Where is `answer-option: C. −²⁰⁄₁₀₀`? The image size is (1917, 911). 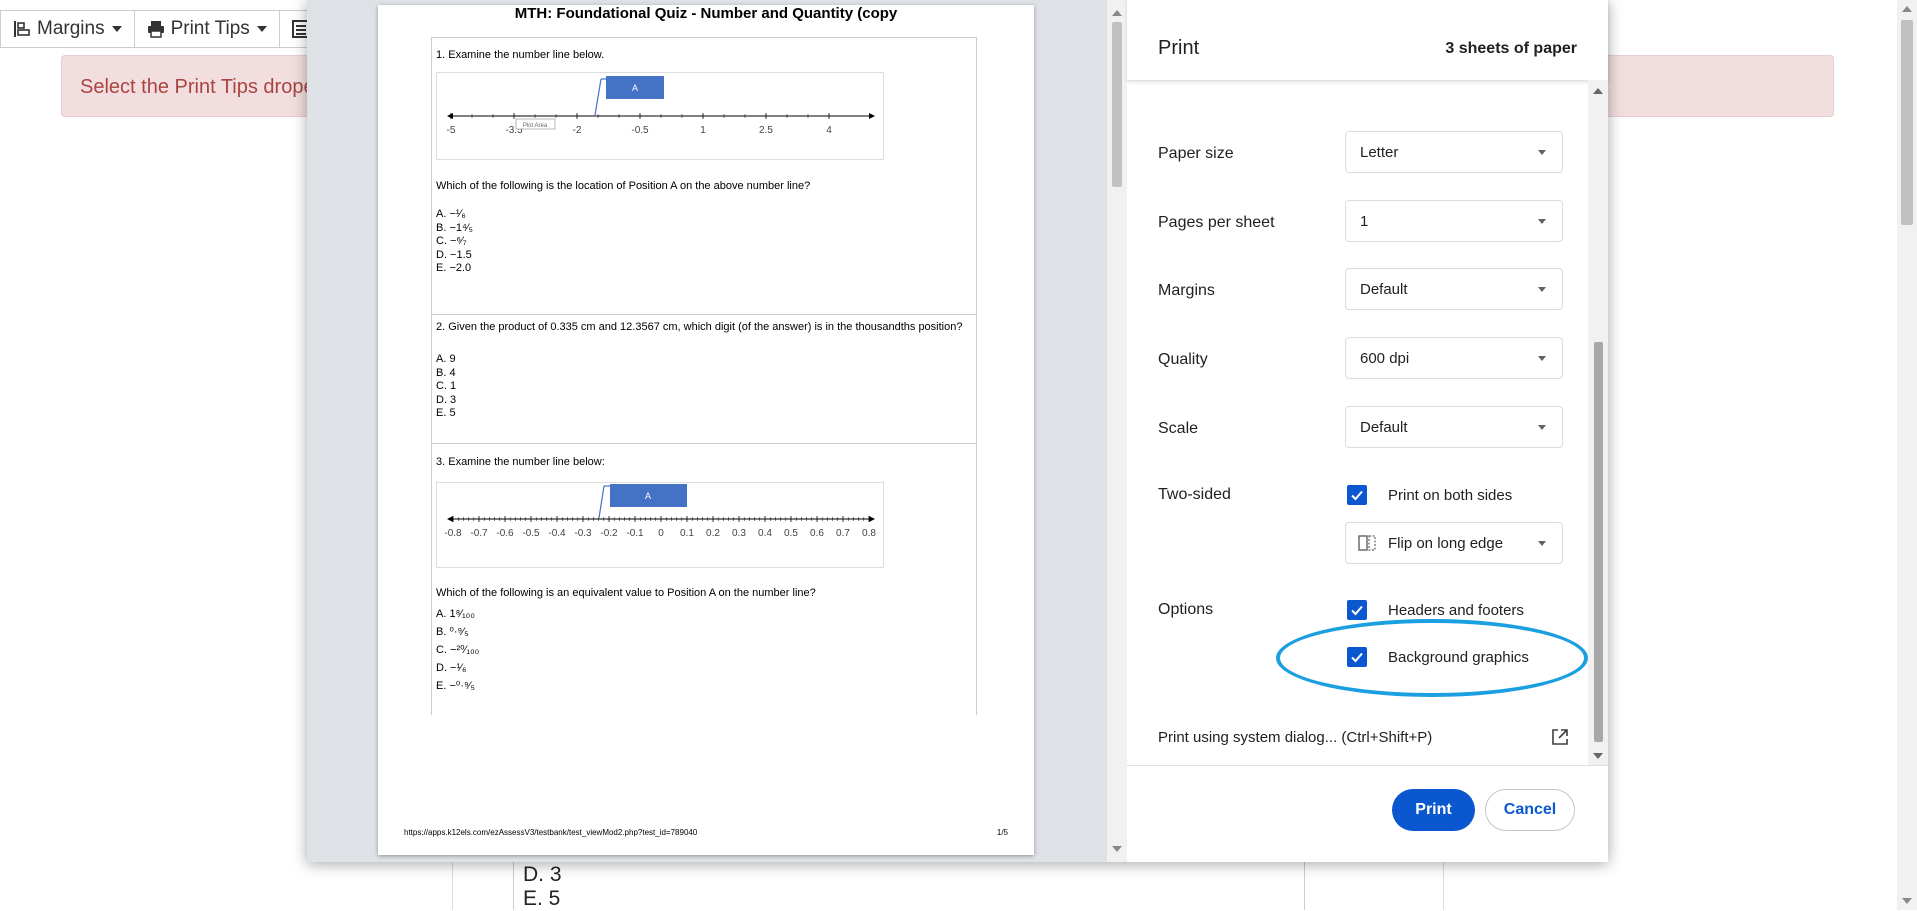 answer-option: C. −²⁰⁄₁₀₀ is located at coordinates (458, 650).